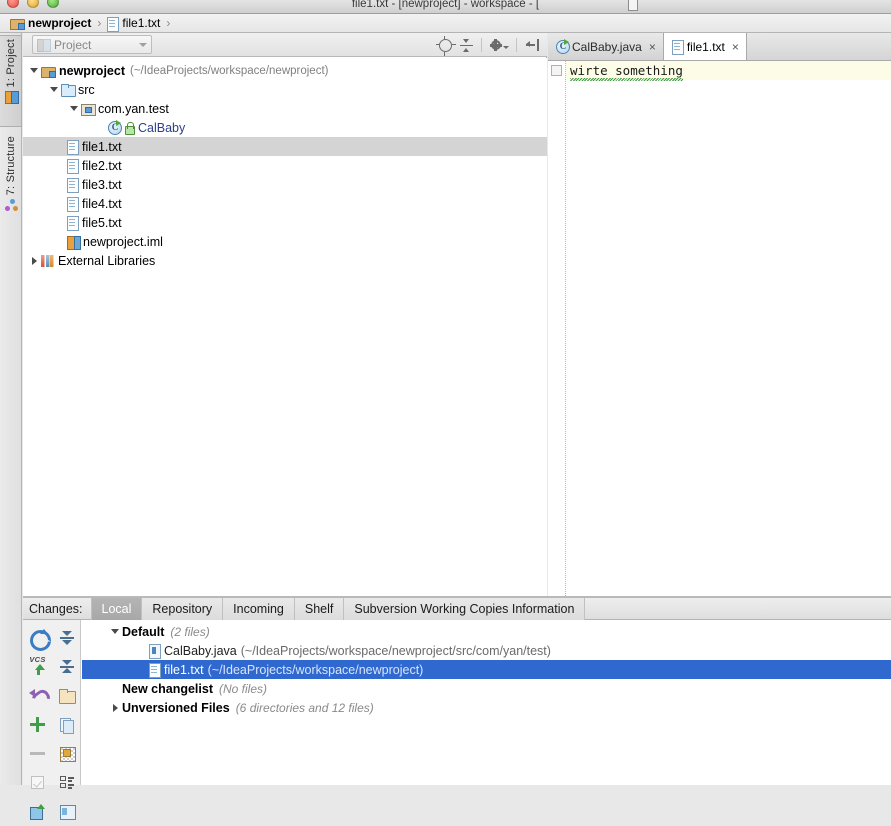  I want to click on changes-tab-local: Local, so click(116, 608).